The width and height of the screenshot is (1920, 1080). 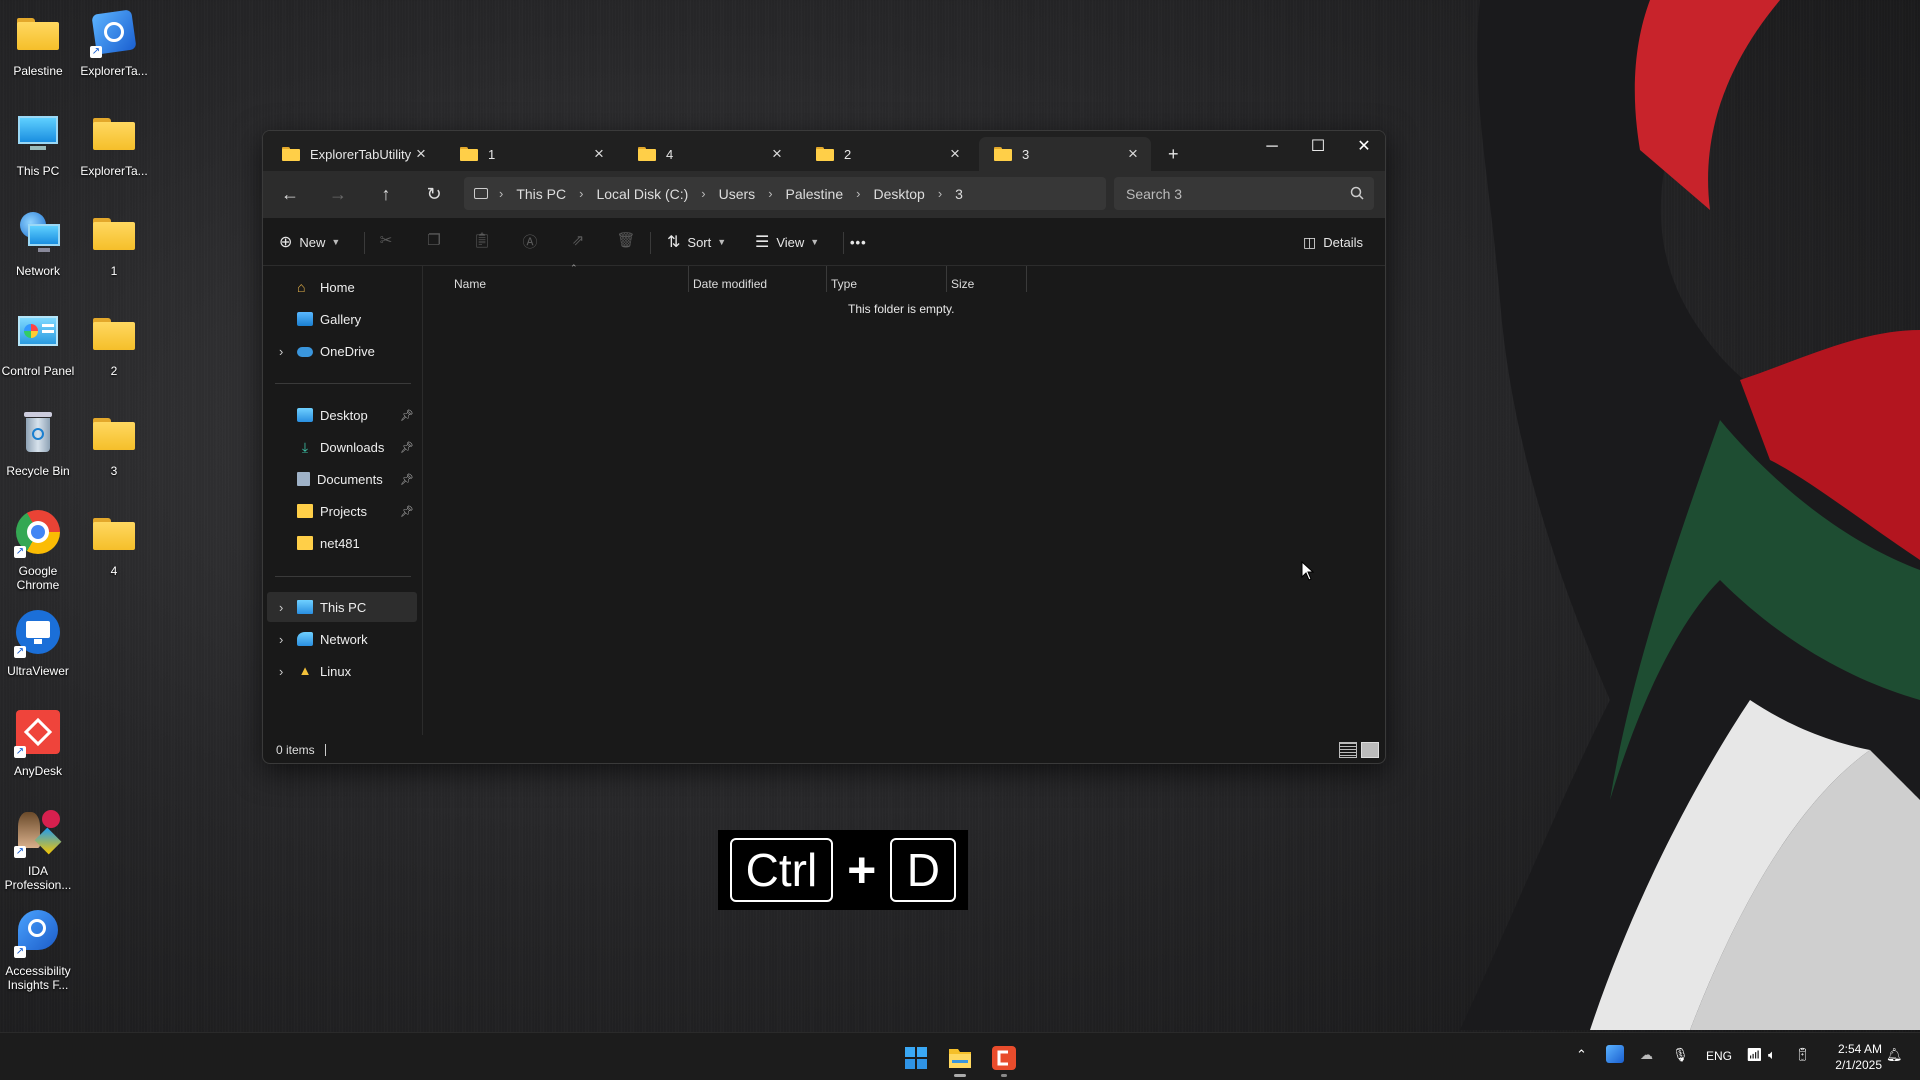 What do you see at coordinates (960, 1058) in the screenshot?
I see `taskbar-file-explorer` at bounding box center [960, 1058].